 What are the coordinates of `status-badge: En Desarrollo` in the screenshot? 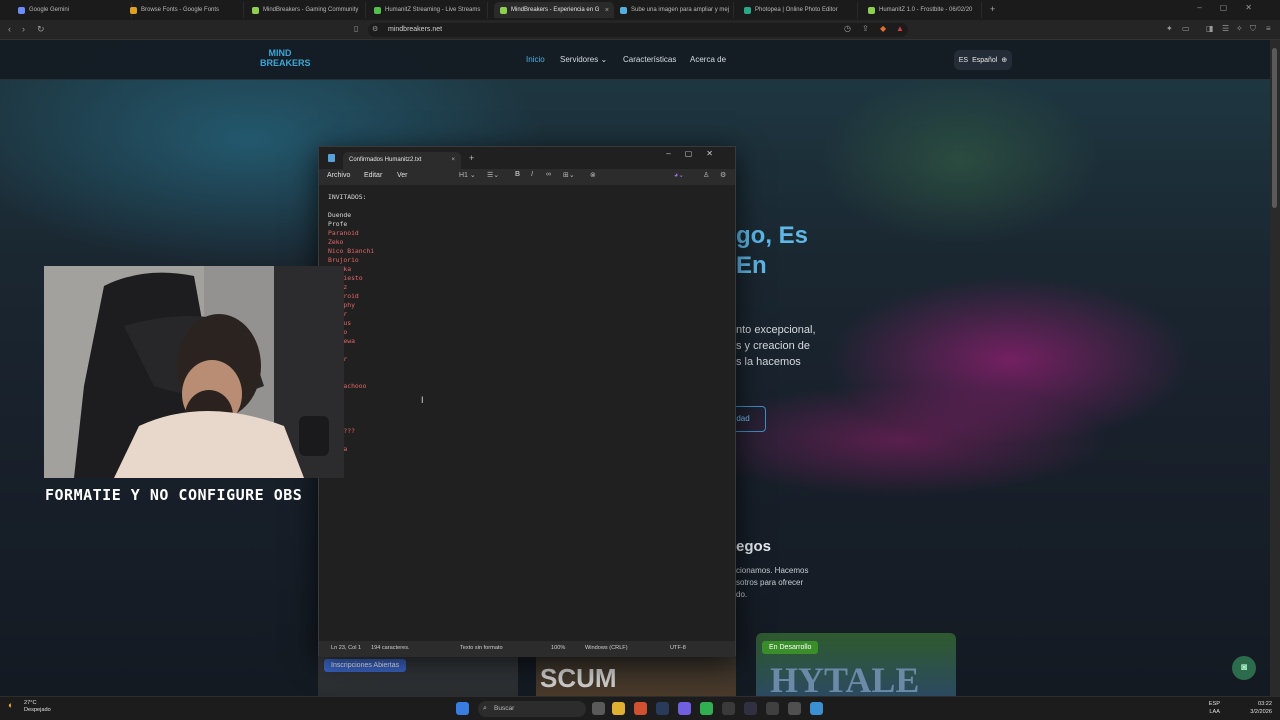 It's located at (790, 647).